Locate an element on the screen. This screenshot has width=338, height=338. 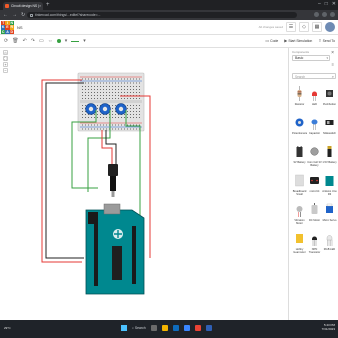
start-simulation-button: ▶ Start Simulation is located at coordinates (298, 40).